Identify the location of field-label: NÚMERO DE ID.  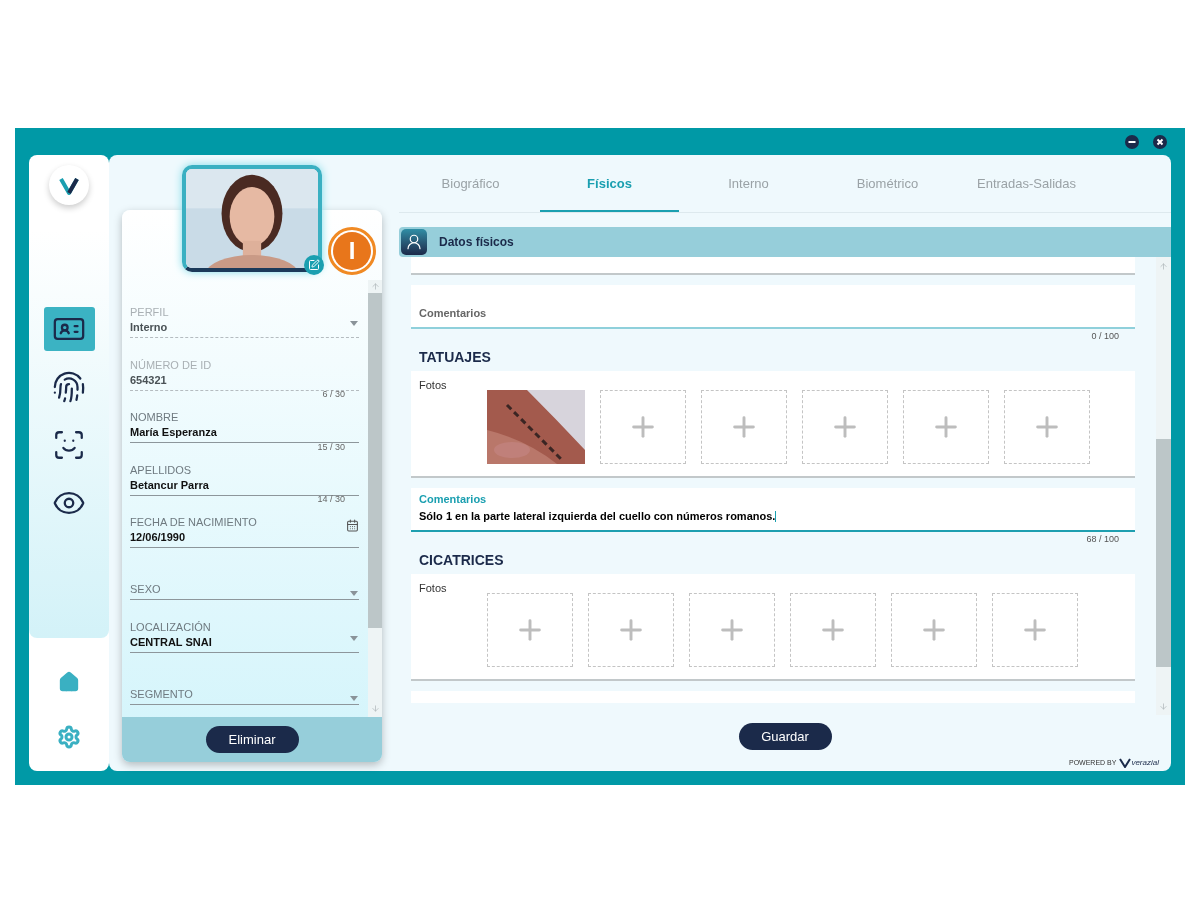
(171, 365).